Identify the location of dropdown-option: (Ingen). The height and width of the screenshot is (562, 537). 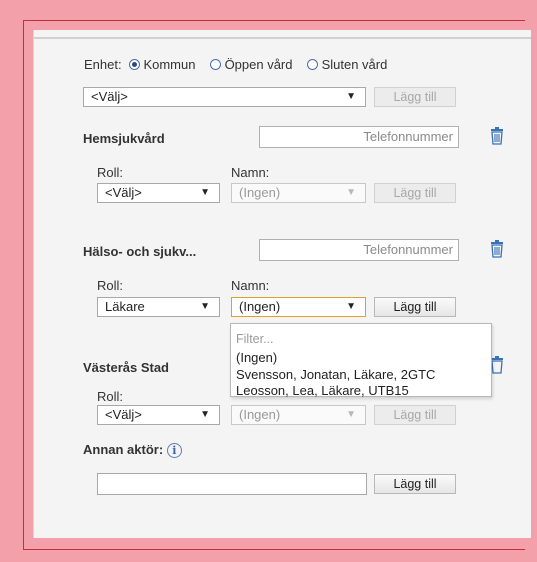
(256, 357).